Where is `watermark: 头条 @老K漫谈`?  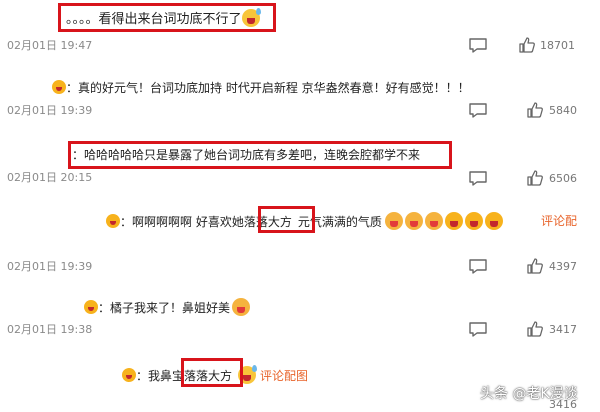 watermark: 头条 @老K漫谈 is located at coordinates (529, 393).